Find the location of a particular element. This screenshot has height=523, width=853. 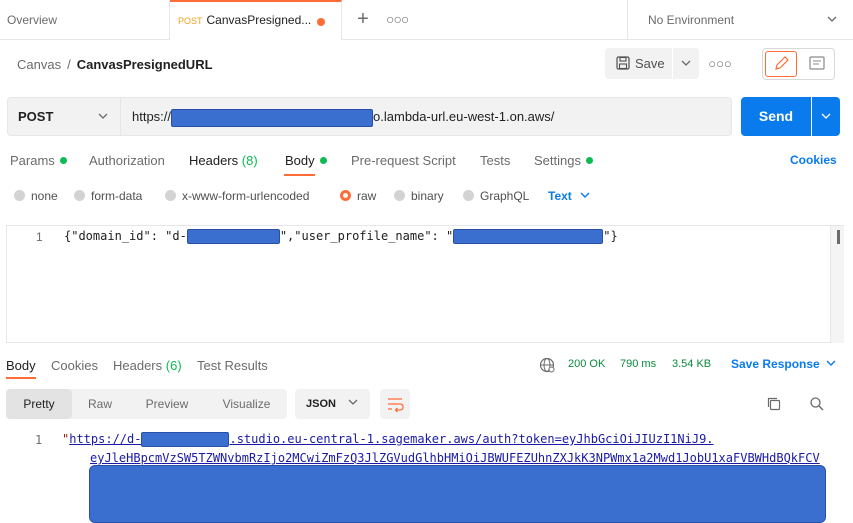

url-suffix: o.lambda-url.eu-west-1.on.aws/ is located at coordinates (464, 116).